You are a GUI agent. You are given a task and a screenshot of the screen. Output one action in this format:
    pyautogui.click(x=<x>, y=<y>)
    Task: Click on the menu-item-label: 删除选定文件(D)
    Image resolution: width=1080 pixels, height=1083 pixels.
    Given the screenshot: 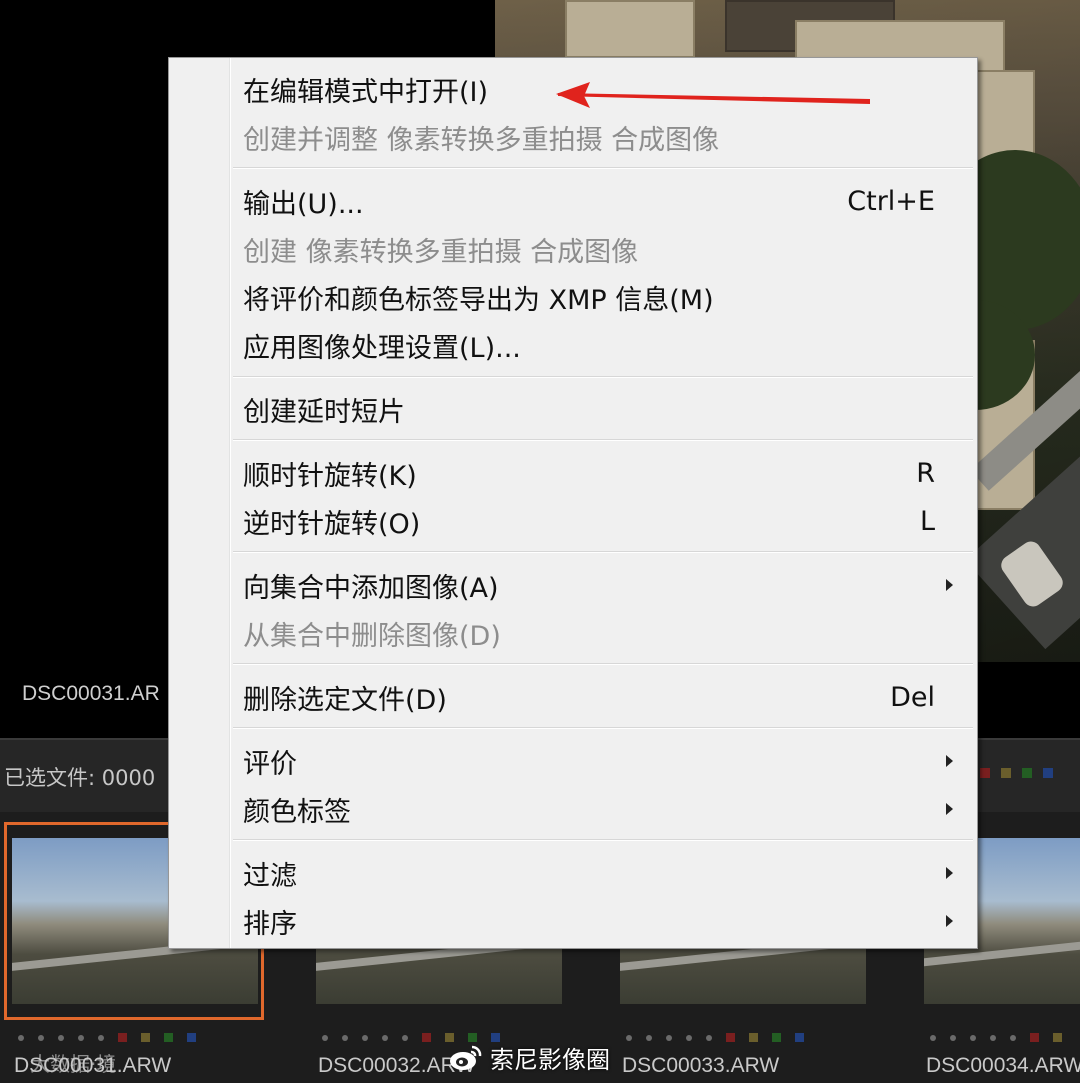 What is the action you would take?
    pyautogui.click(x=345, y=700)
    